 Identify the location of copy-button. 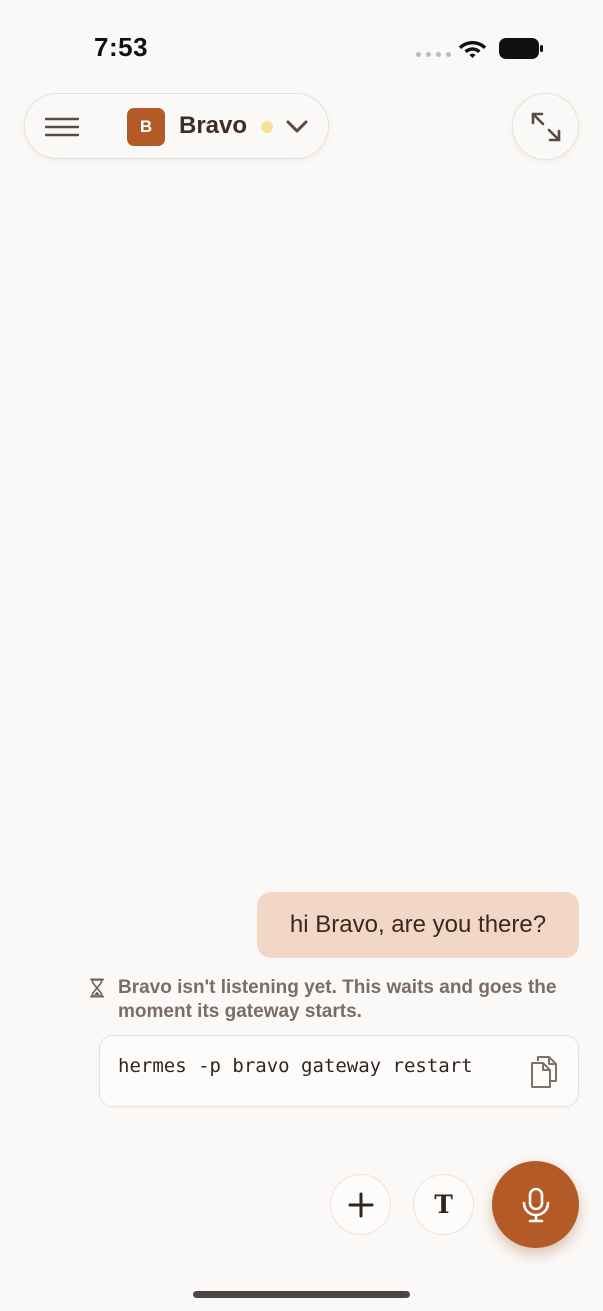
(544, 1072).